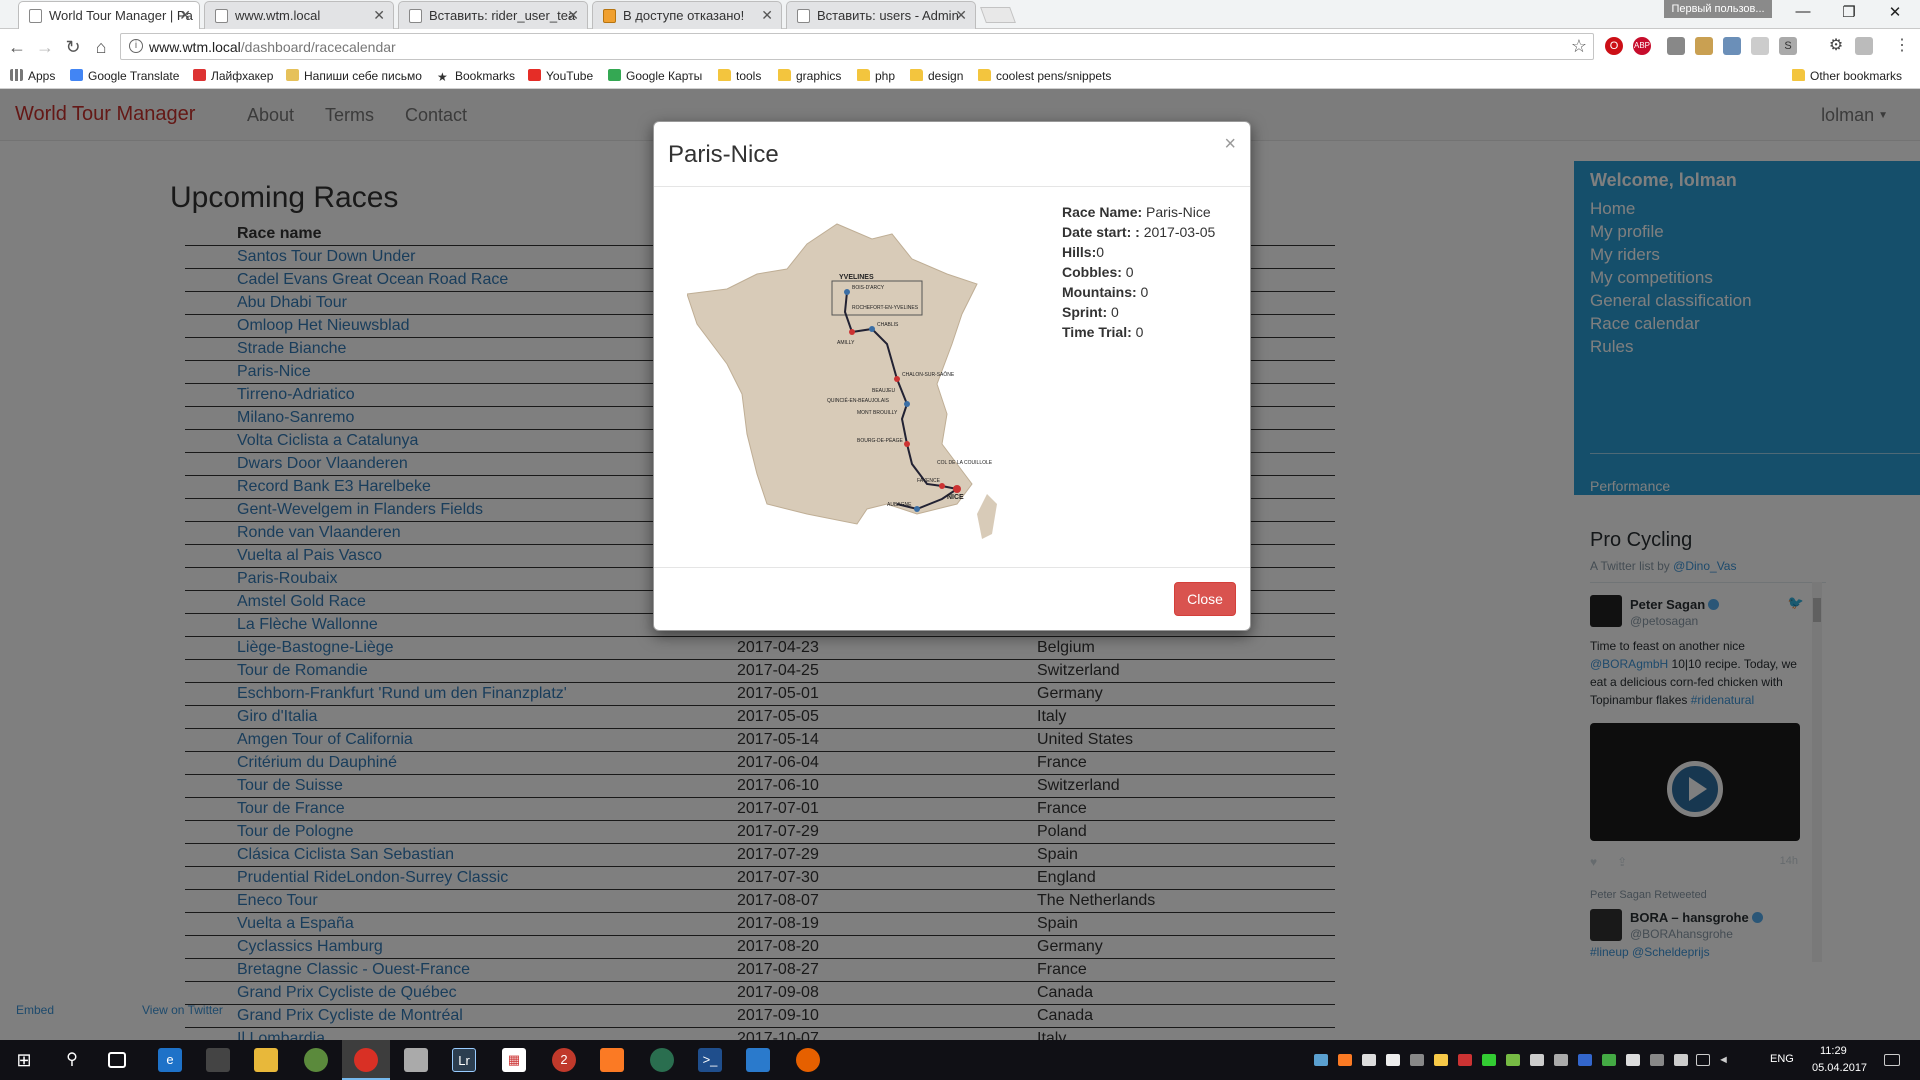 The image size is (1920, 1080). What do you see at coordinates (1836, 46) in the screenshot?
I see `settings-gear-icon: ⚙` at bounding box center [1836, 46].